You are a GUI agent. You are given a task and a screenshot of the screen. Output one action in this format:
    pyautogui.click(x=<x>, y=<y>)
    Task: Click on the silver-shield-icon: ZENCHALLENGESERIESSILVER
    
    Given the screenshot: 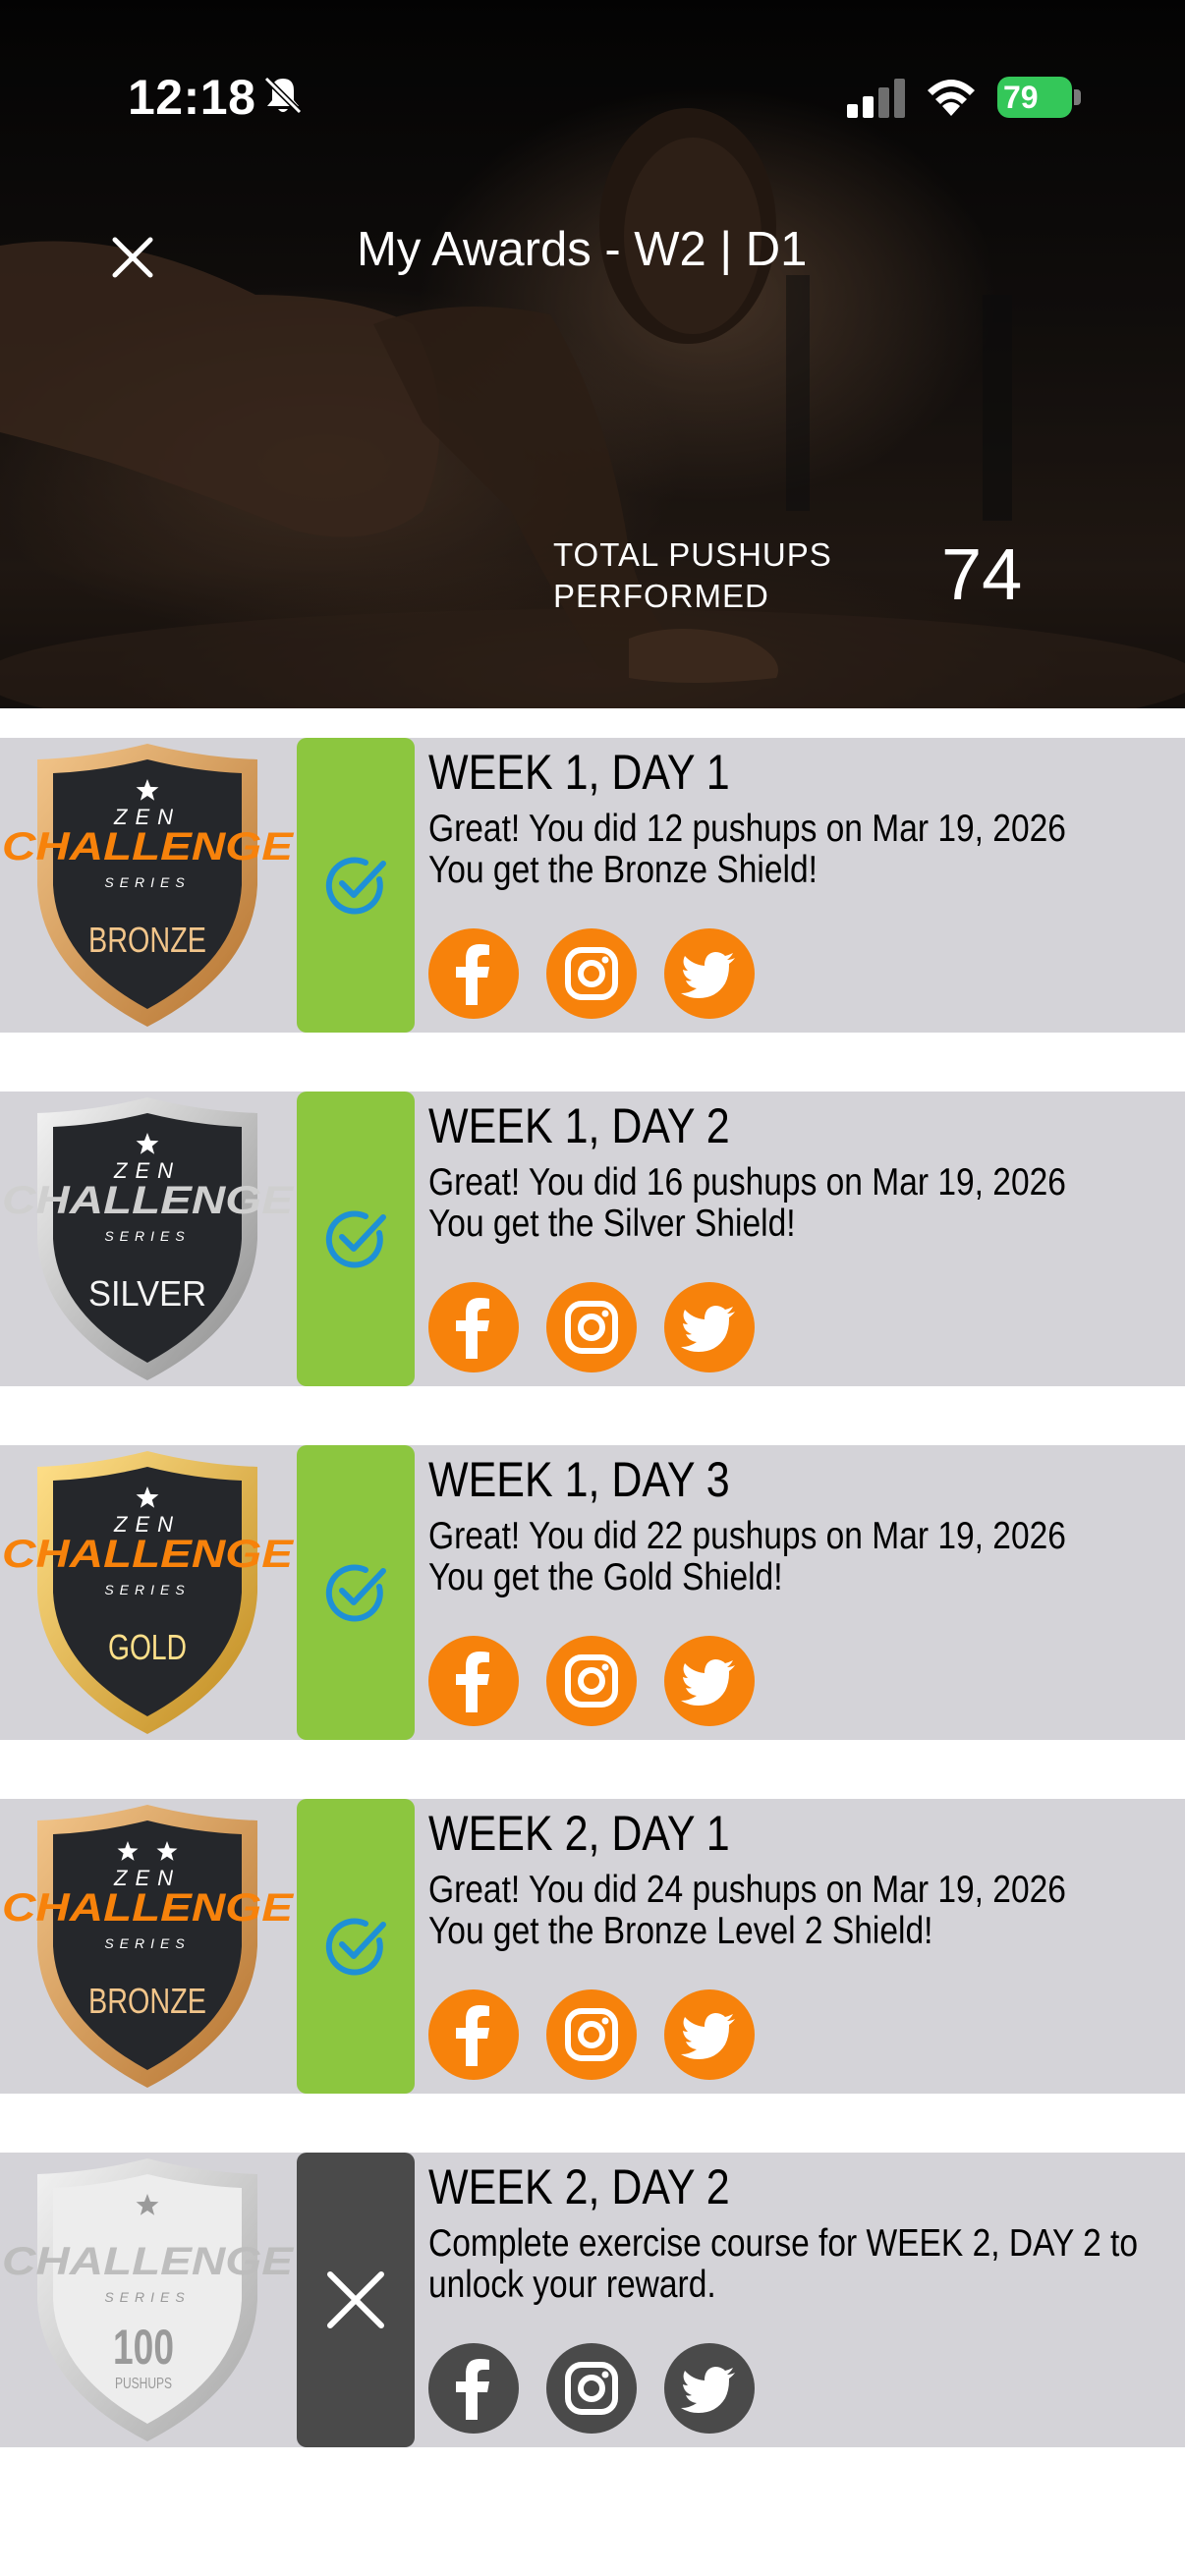 What is the action you would take?
    pyautogui.click(x=149, y=1238)
    